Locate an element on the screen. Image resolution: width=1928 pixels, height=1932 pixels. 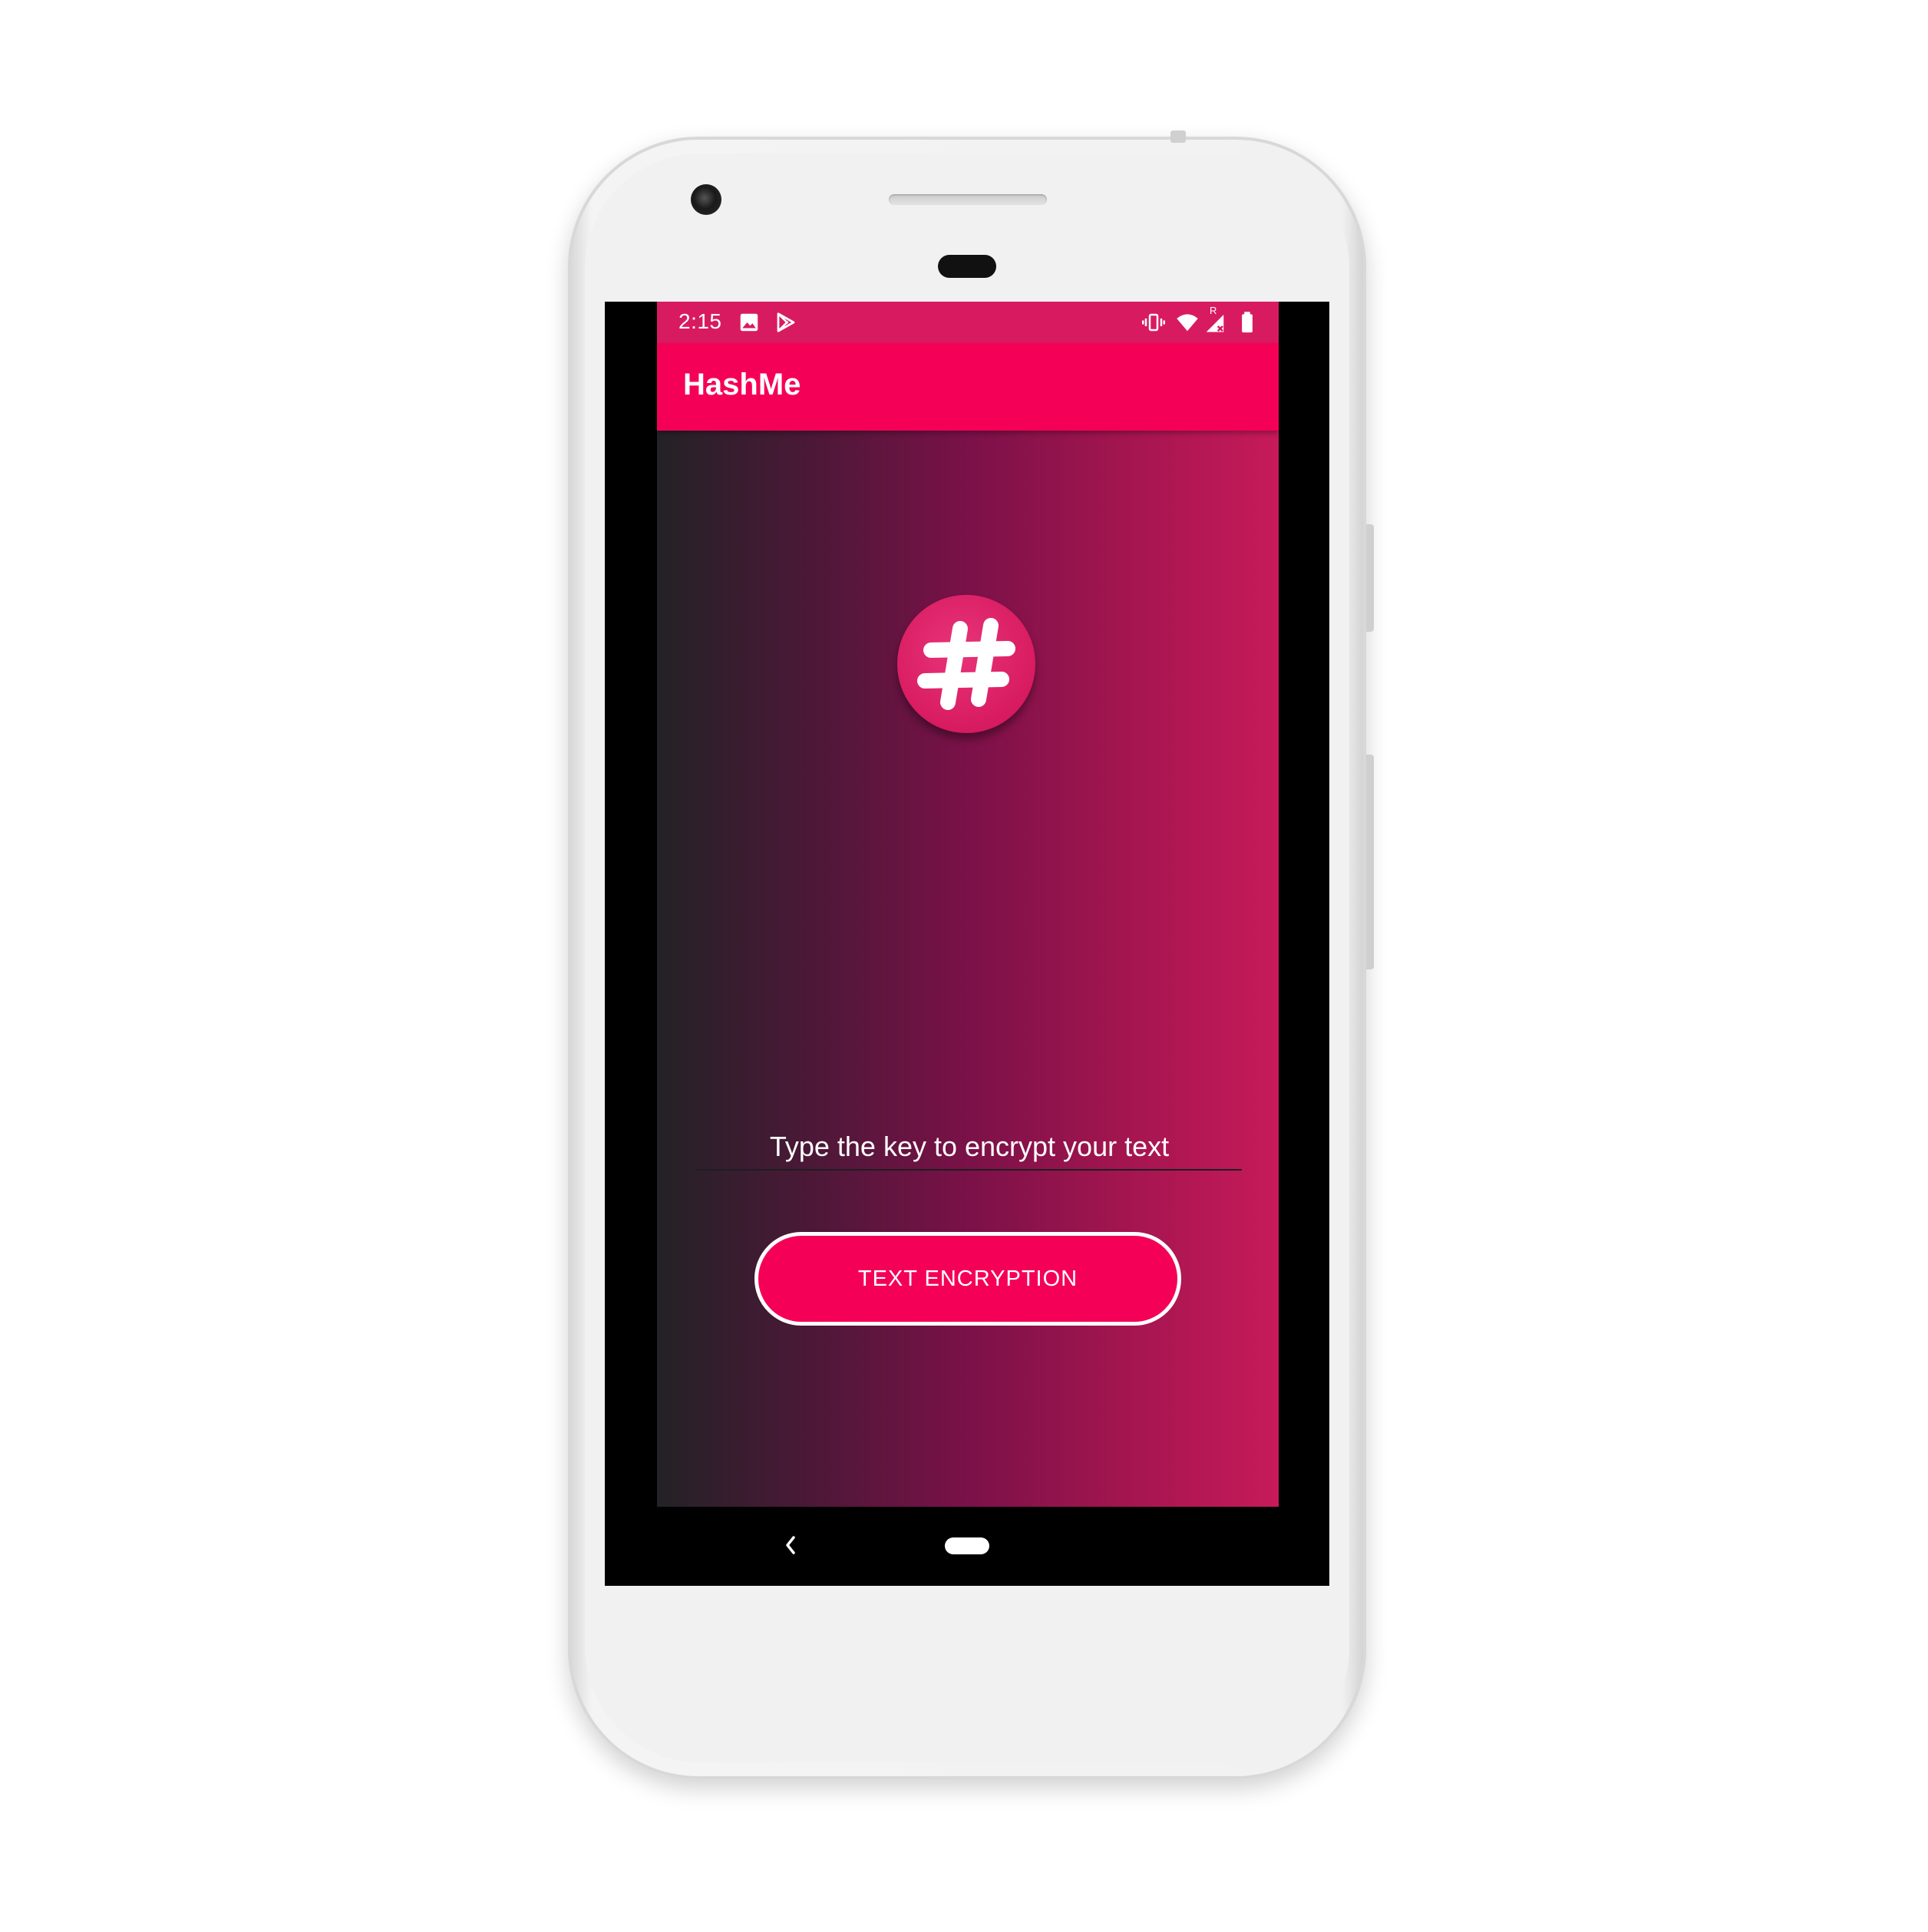
home-pill-icon is located at coordinates (967, 1545).